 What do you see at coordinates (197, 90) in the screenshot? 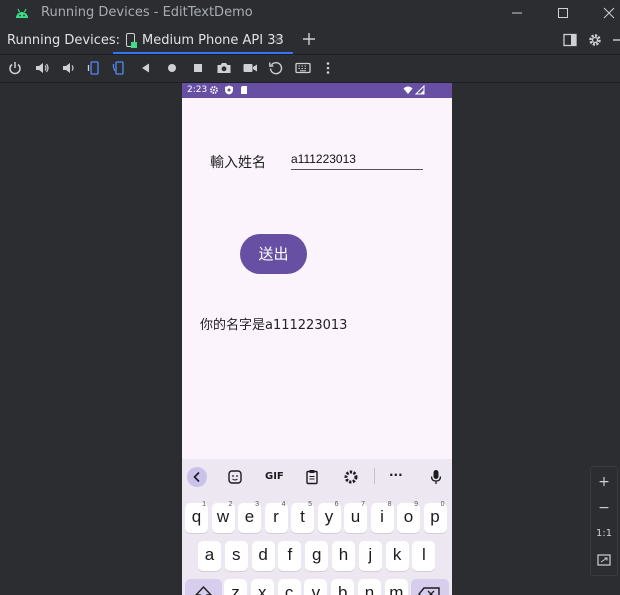
I see `status-time: 2:23` at bounding box center [197, 90].